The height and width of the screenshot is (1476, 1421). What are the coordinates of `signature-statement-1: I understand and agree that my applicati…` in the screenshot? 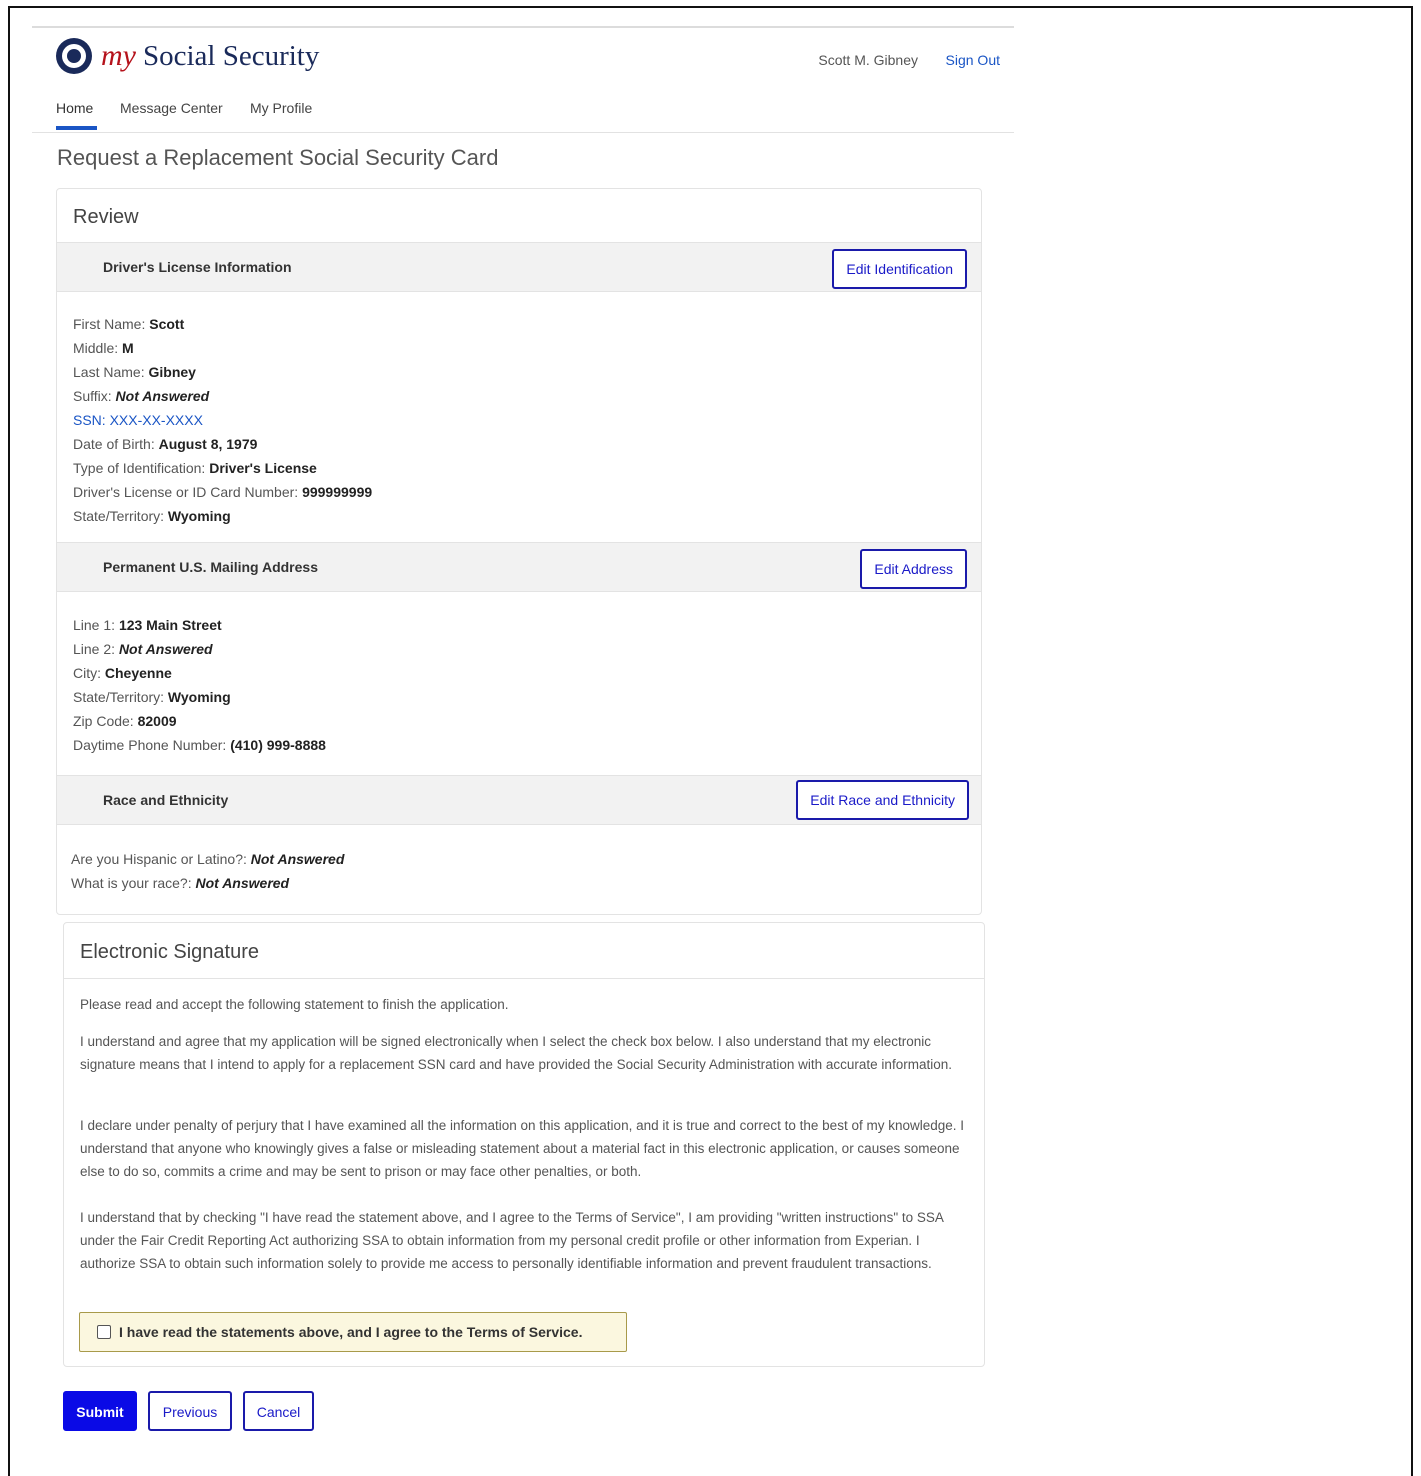 It's located at (516, 1053).